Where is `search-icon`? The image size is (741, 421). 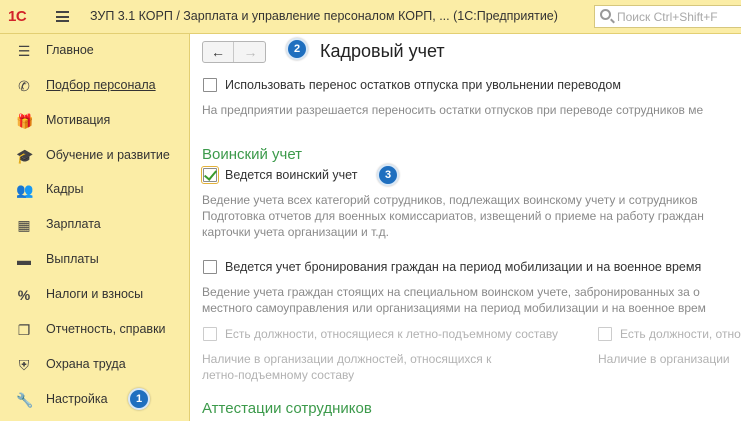
search-icon is located at coordinates (605, 14).